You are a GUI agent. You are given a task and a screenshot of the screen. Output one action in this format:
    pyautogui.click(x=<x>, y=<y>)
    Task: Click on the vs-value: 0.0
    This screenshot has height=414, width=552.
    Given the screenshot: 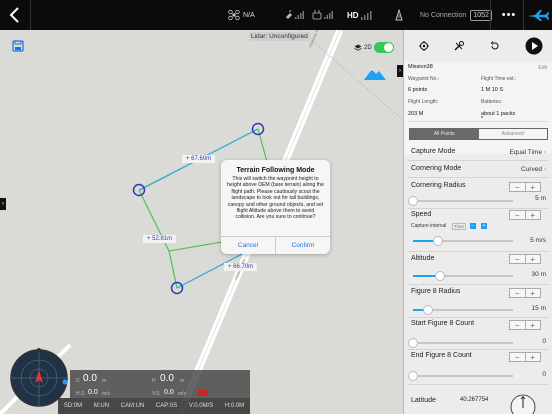 What is the action you would take?
    pyautogui.click(x=169, y=392)
    